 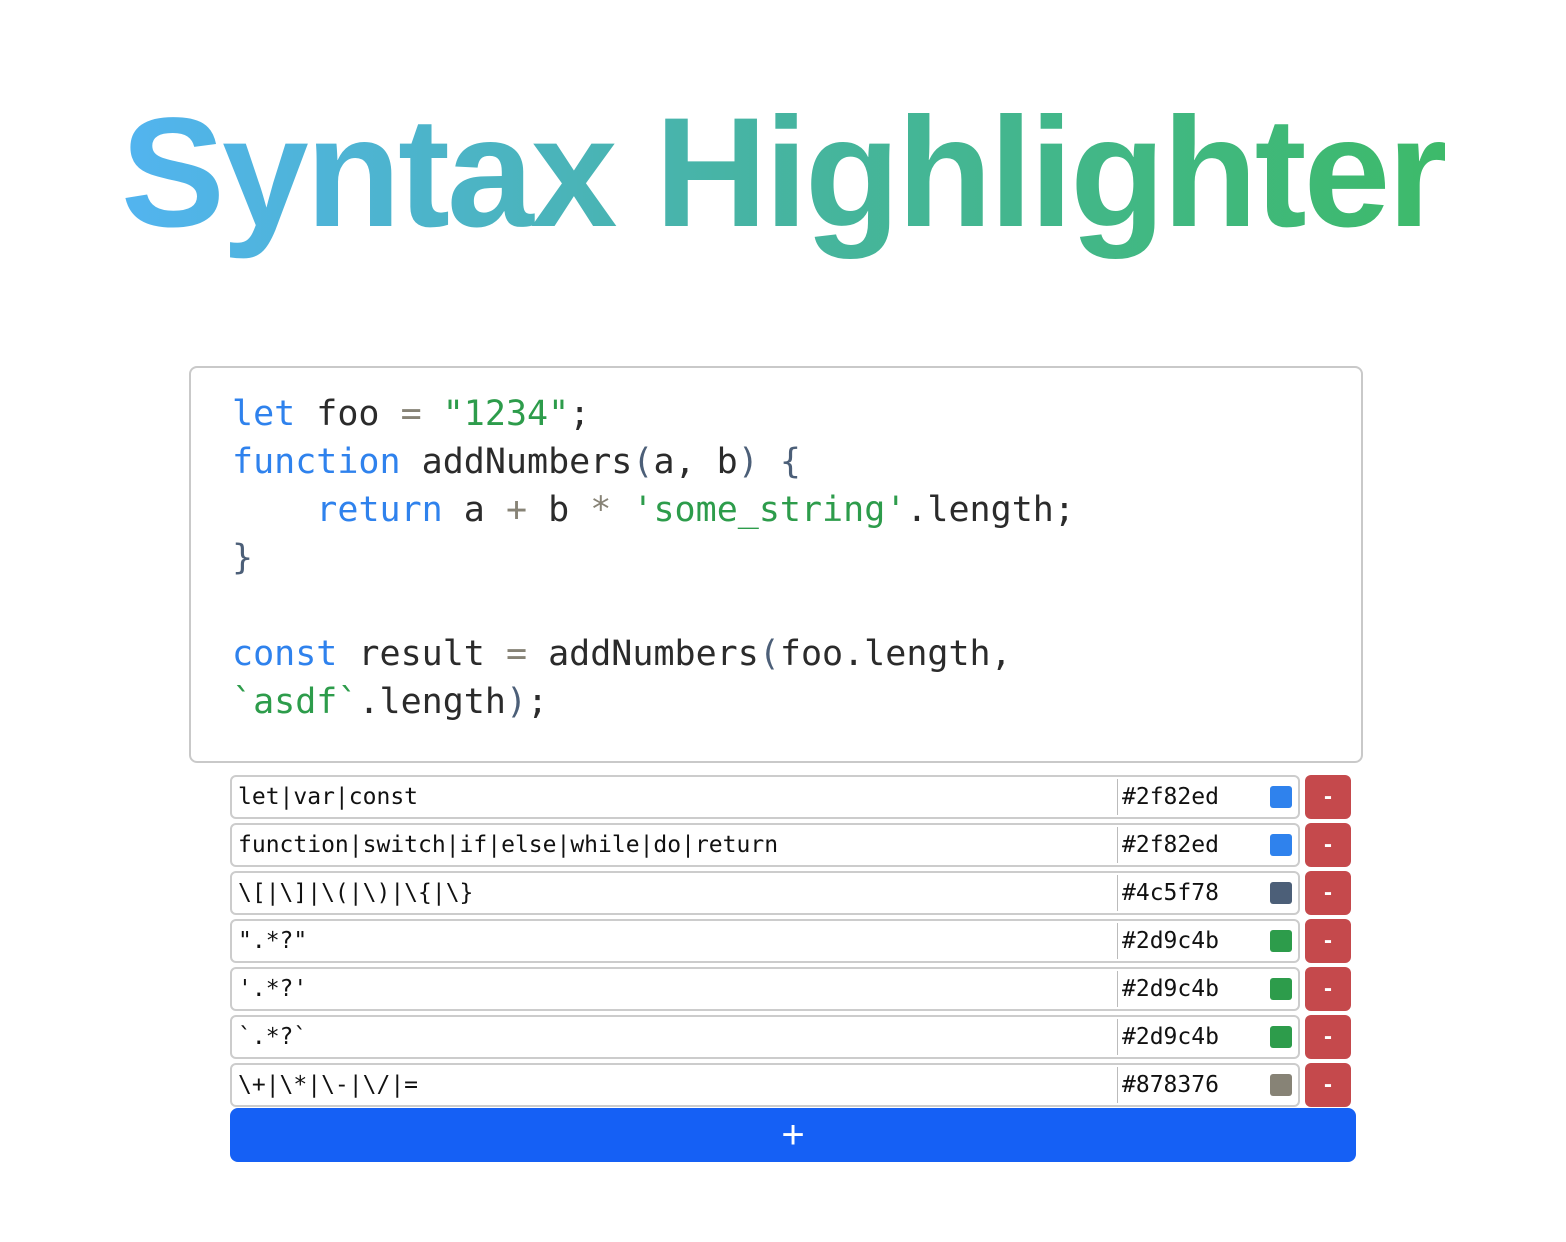 What do you see at coordinates (695, 510) in the screenshot?
I see `code-line: return a + b * 'some_string'.length;` at bounding box center [695, 510].